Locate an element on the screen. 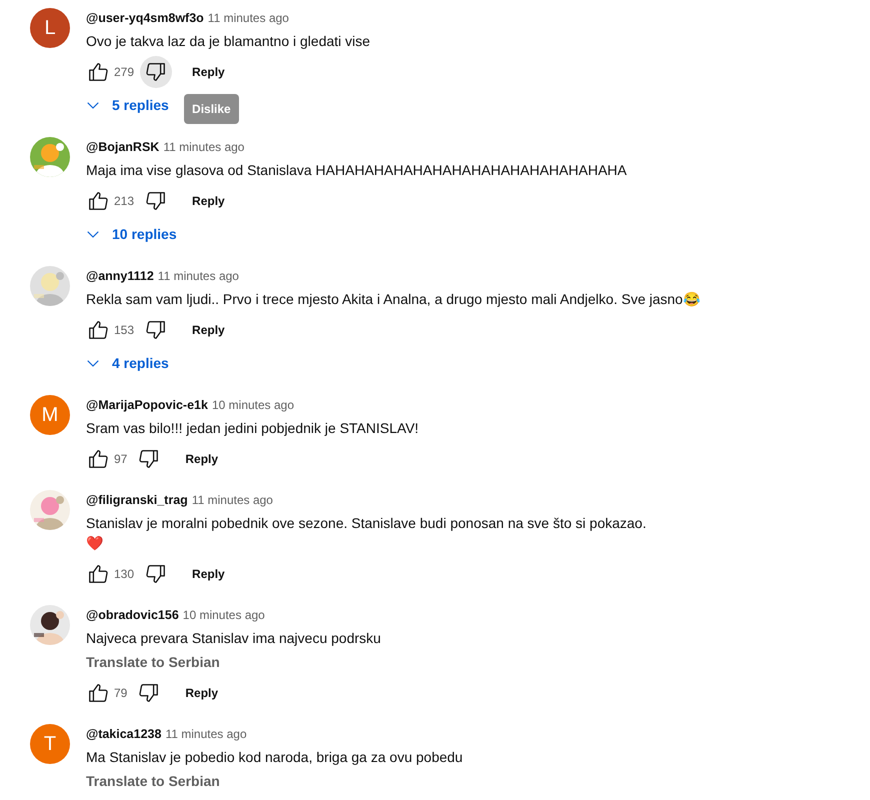 The width and height of the screenshot is (870, 800). dislike-button is located at coordinates (156, 72).